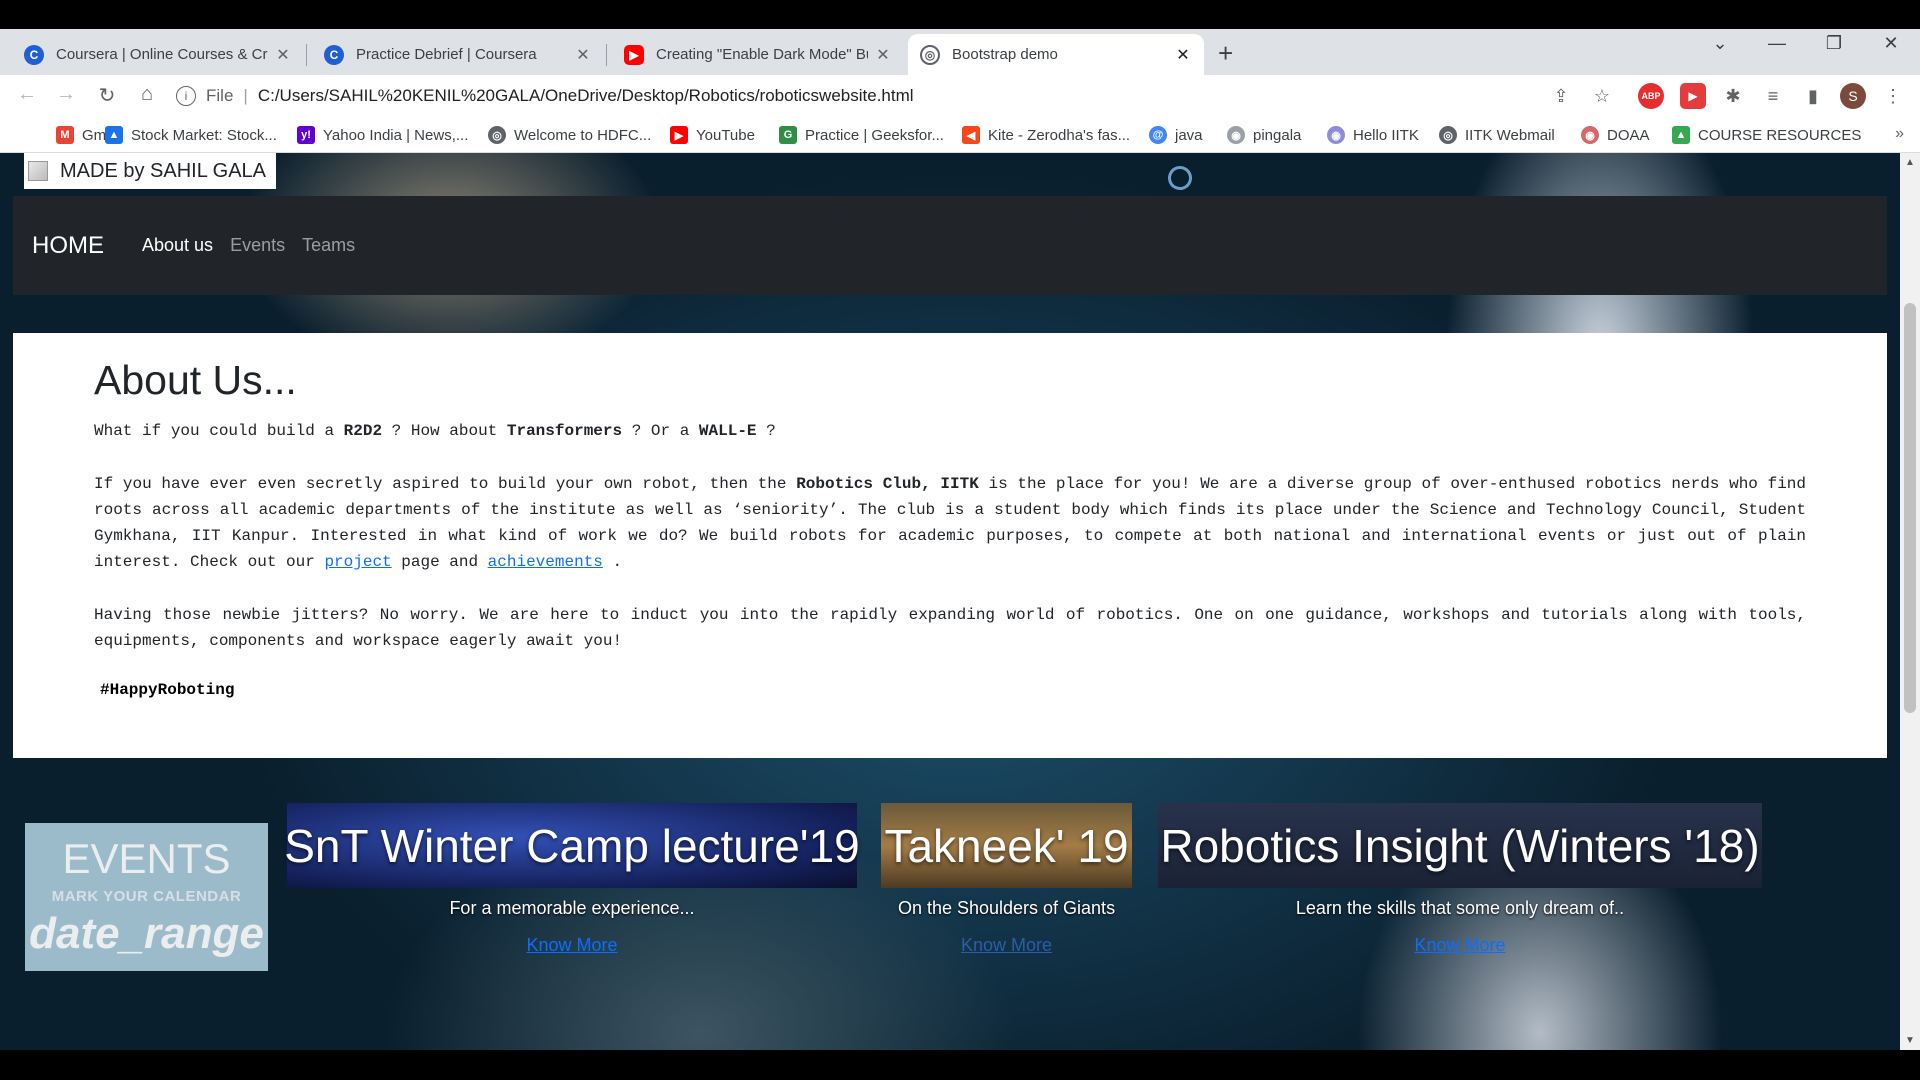 The height and width of the screenshot is (1080, 1920). Describe the element at coordinates (257, 245) in the screenshot. I see `nav-events: Events` at that location.